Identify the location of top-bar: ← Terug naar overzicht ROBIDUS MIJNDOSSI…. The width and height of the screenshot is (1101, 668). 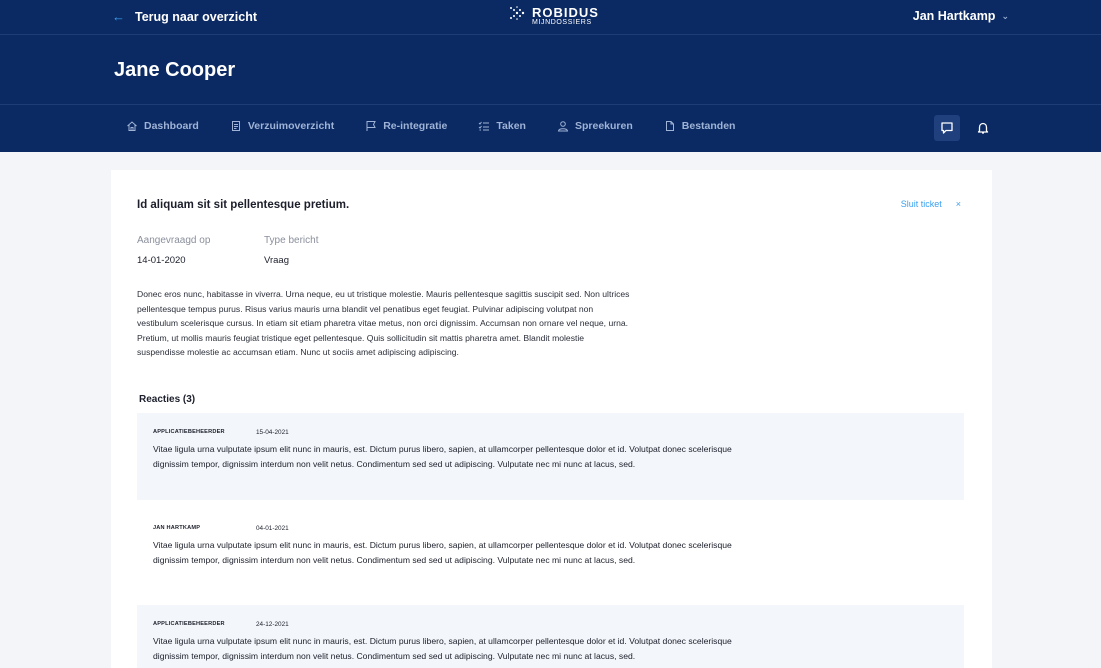
(550, 17).